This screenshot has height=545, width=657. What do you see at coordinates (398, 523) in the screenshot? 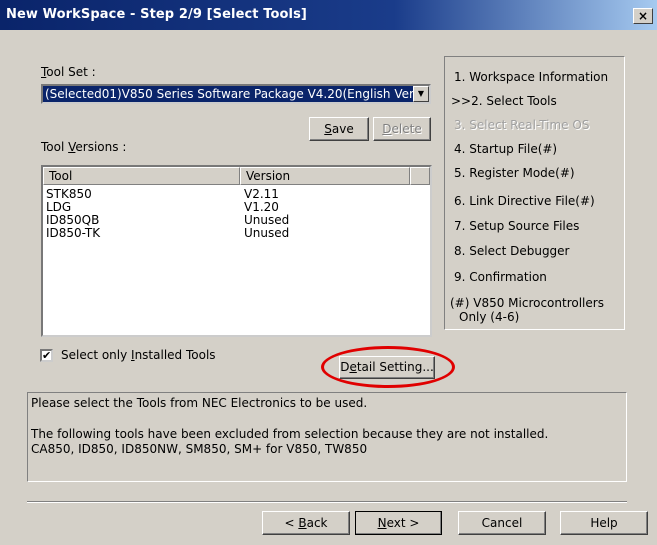
I see `next-button: Next >` at bounding box center [398, 523].